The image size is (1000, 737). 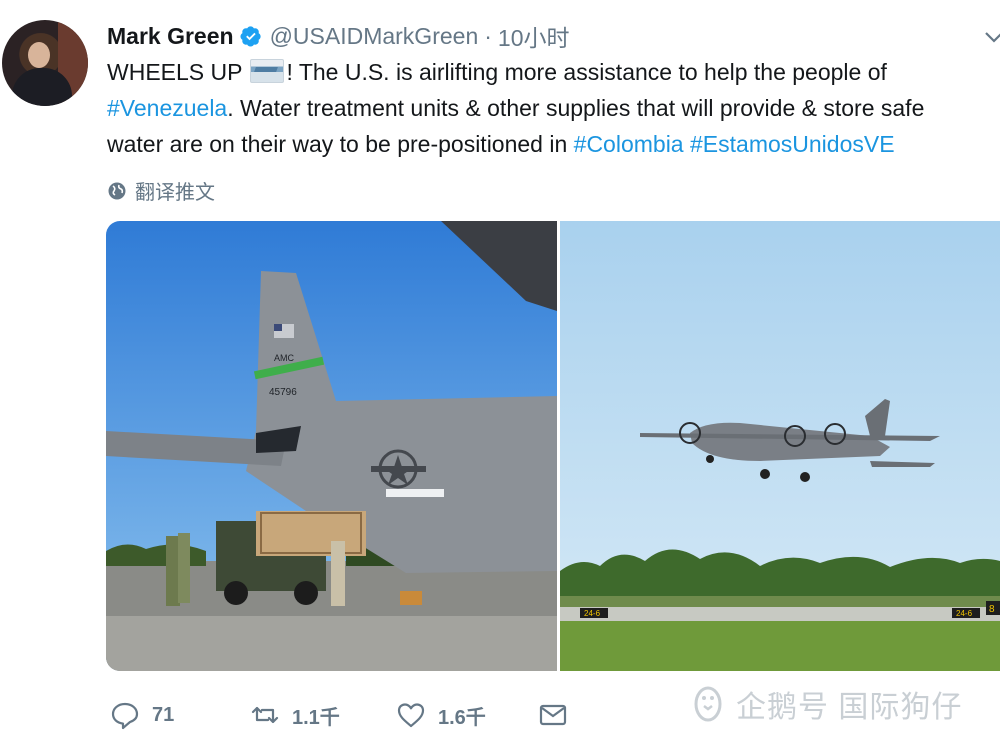 What do you see at coordinates (265, 715) in the screenshot?
I see `retweet-icon` at bounding box center [265, 715].